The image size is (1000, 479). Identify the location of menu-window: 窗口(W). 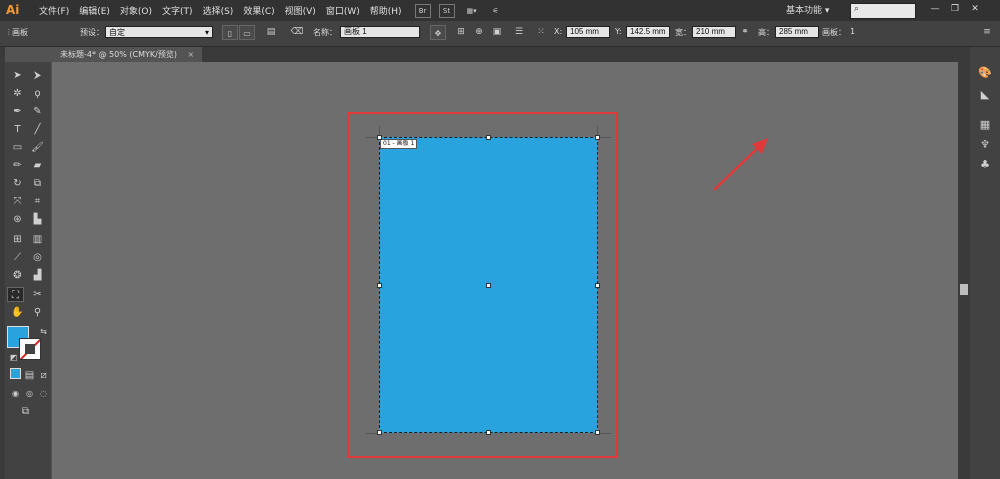
(343, 10).